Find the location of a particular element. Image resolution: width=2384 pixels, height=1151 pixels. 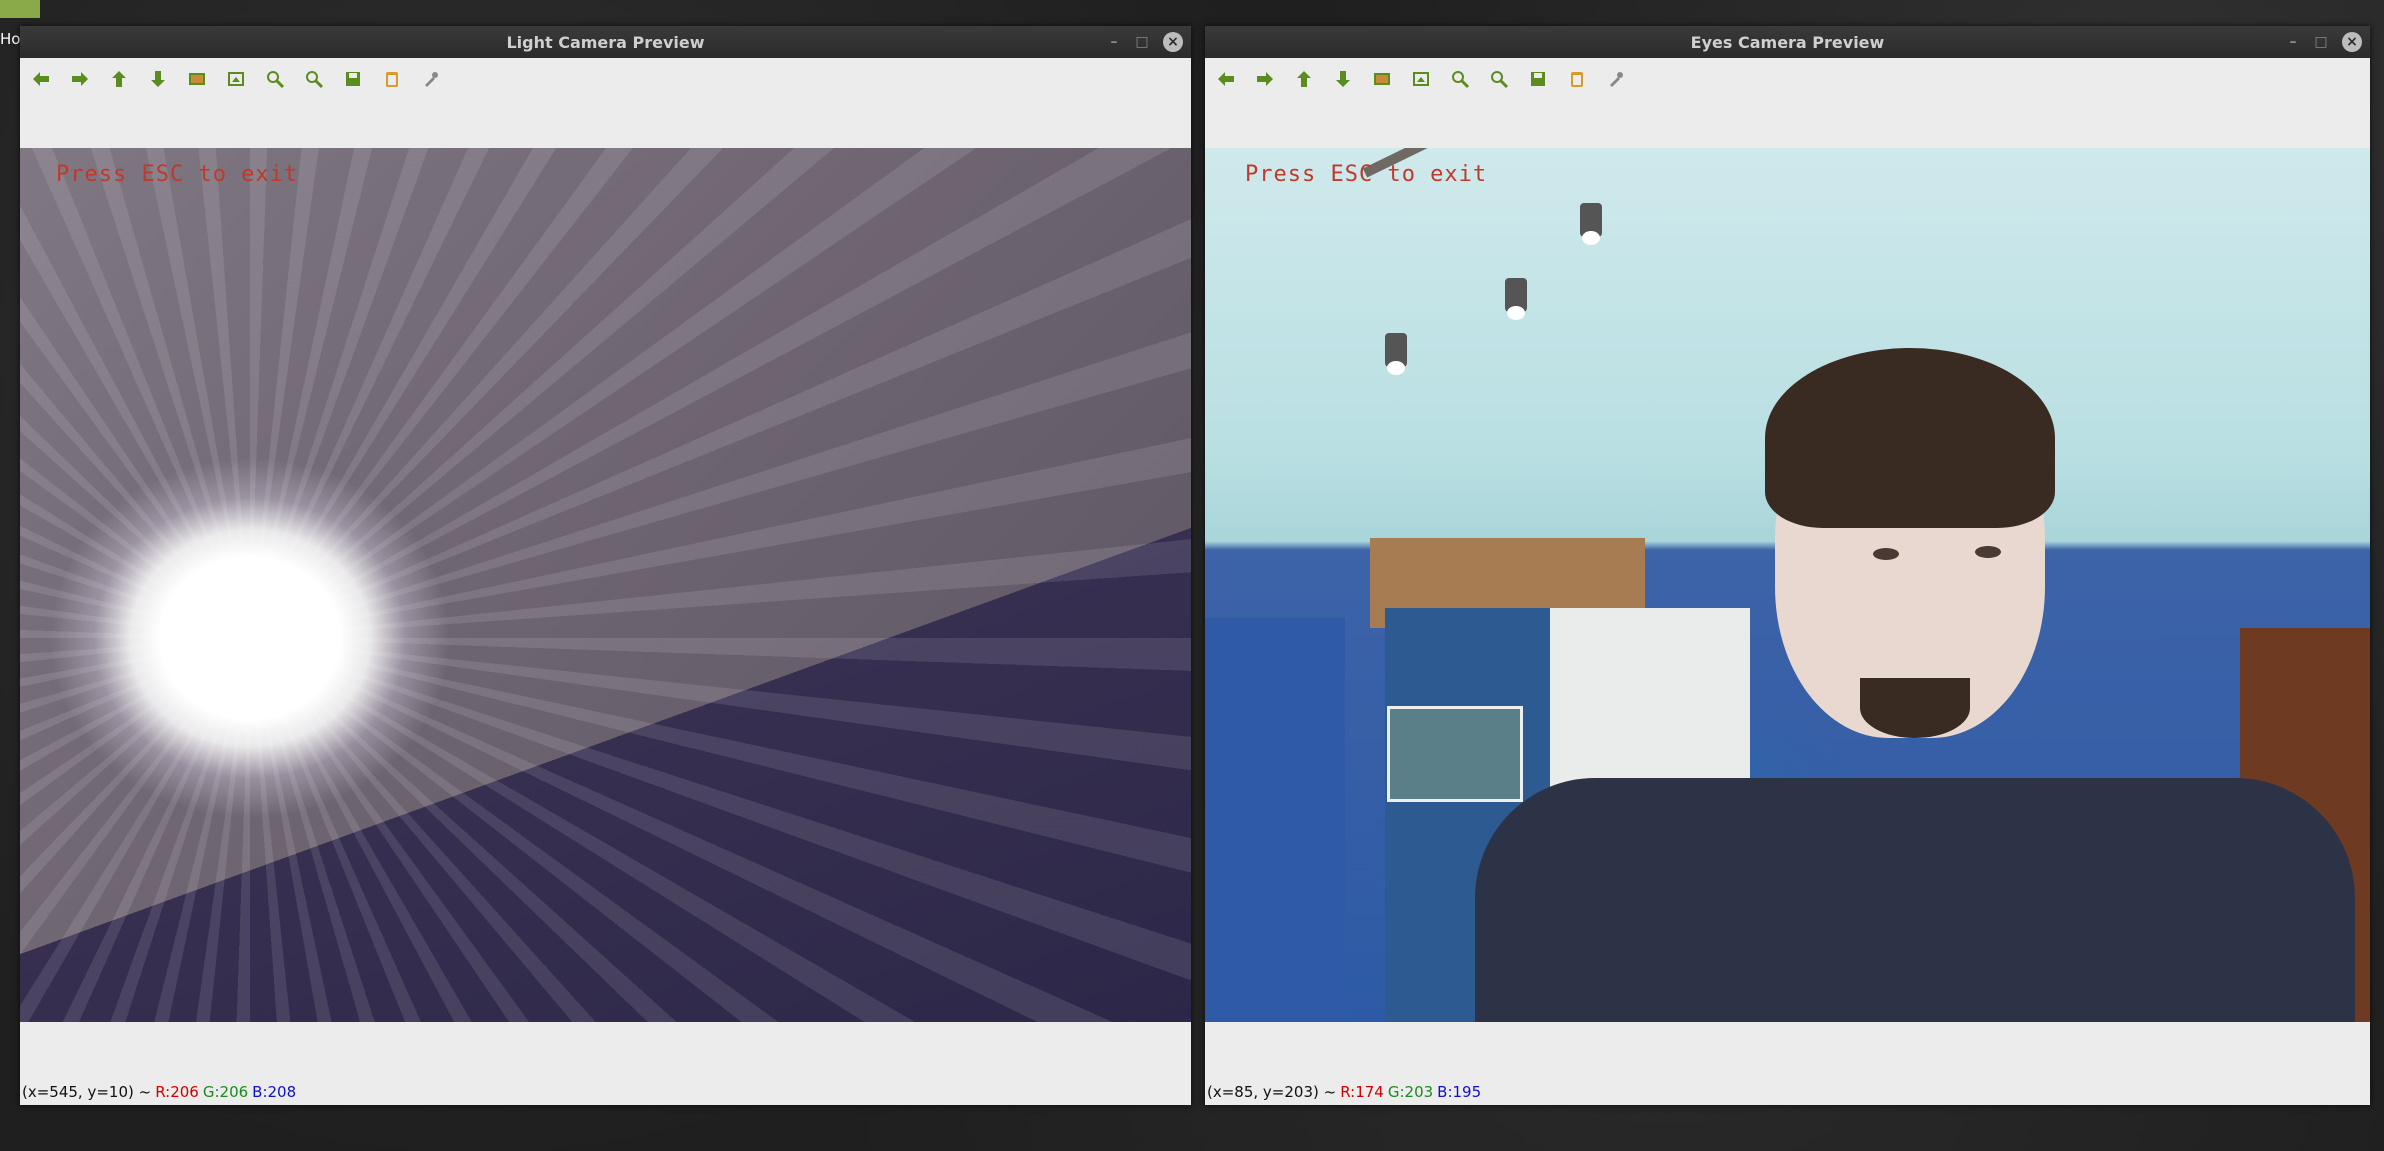

desktop-label: Ho is located at coordinates (10, 39).